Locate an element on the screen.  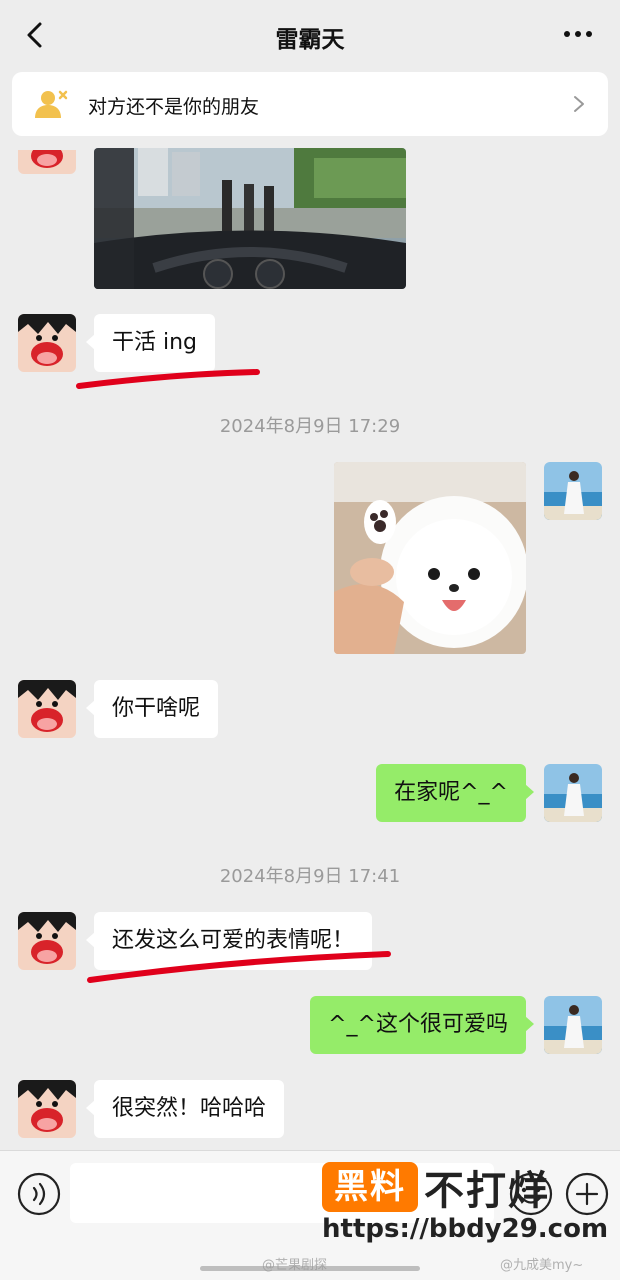
weibo-credit-right: @九成美my~ is located at coordinates (542, 1265).